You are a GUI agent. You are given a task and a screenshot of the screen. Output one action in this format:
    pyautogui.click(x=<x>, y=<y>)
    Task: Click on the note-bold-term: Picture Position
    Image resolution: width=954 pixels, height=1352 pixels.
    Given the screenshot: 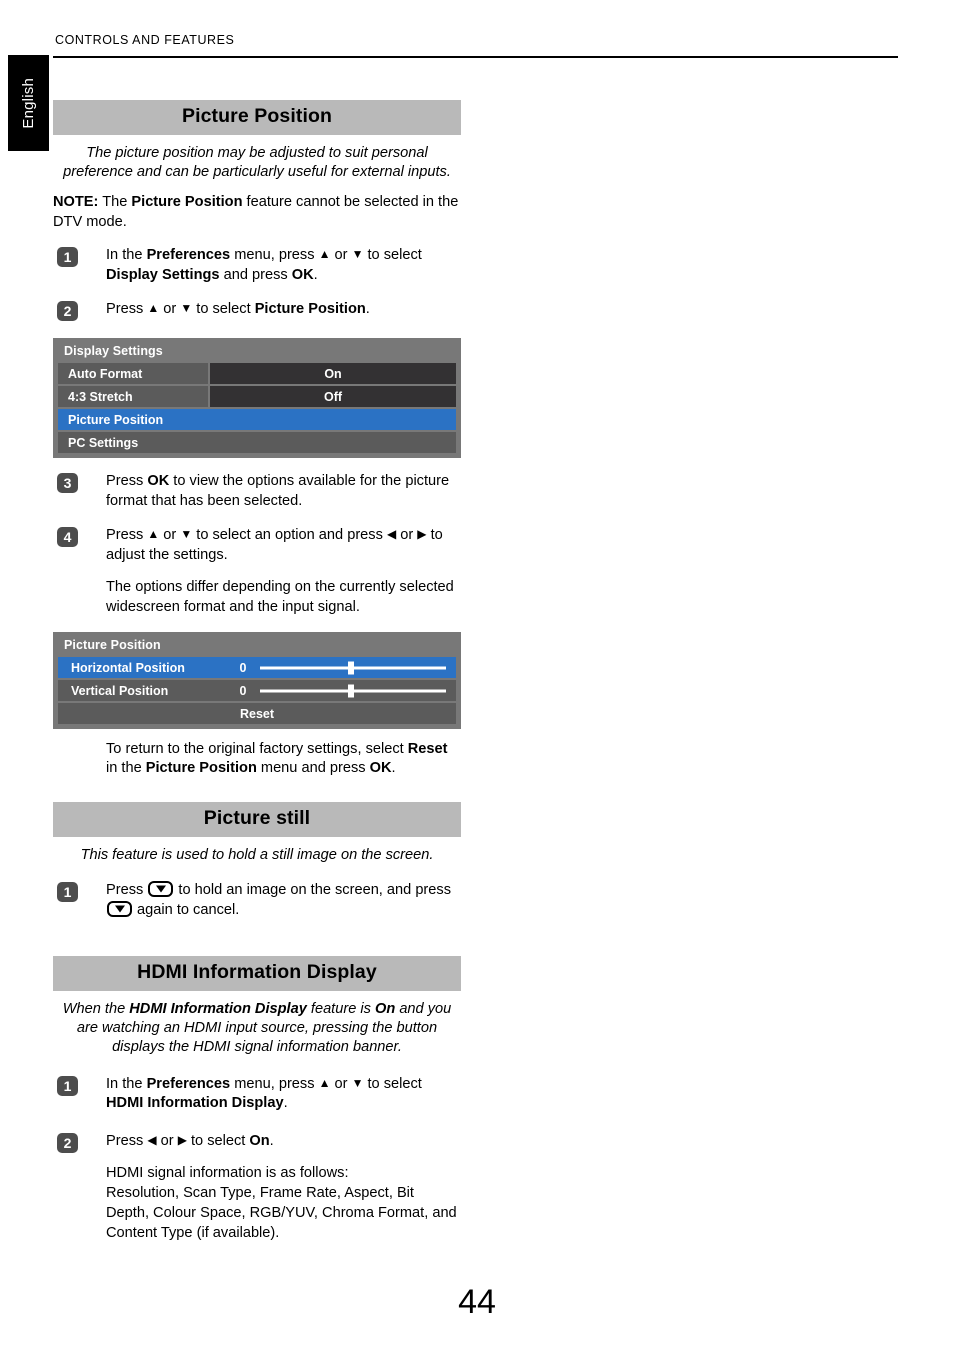 What is the action you would take?
    pyautogui.click(x=187, y=202)
    